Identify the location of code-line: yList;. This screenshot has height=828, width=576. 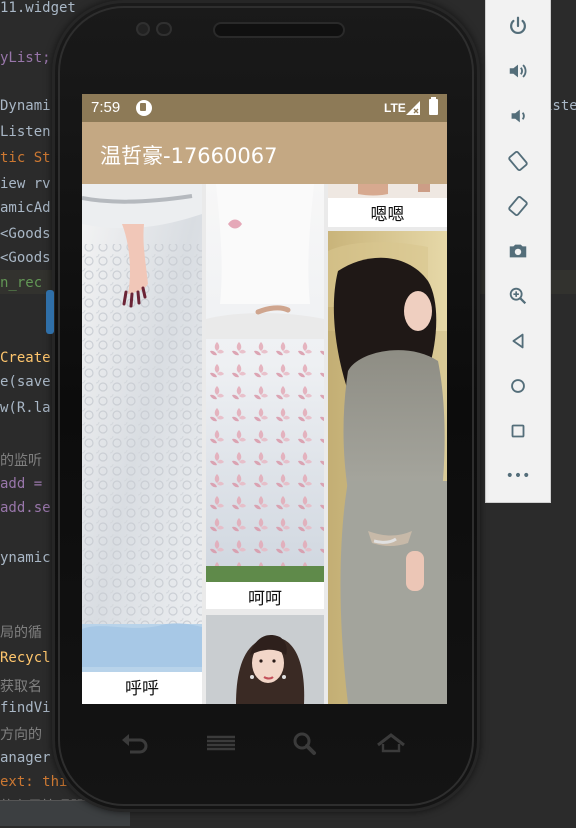
(25, 58).